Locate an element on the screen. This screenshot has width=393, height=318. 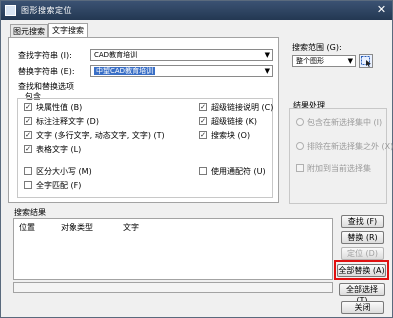
find-button: 查找 (F) is located at coordinates (362, 221).